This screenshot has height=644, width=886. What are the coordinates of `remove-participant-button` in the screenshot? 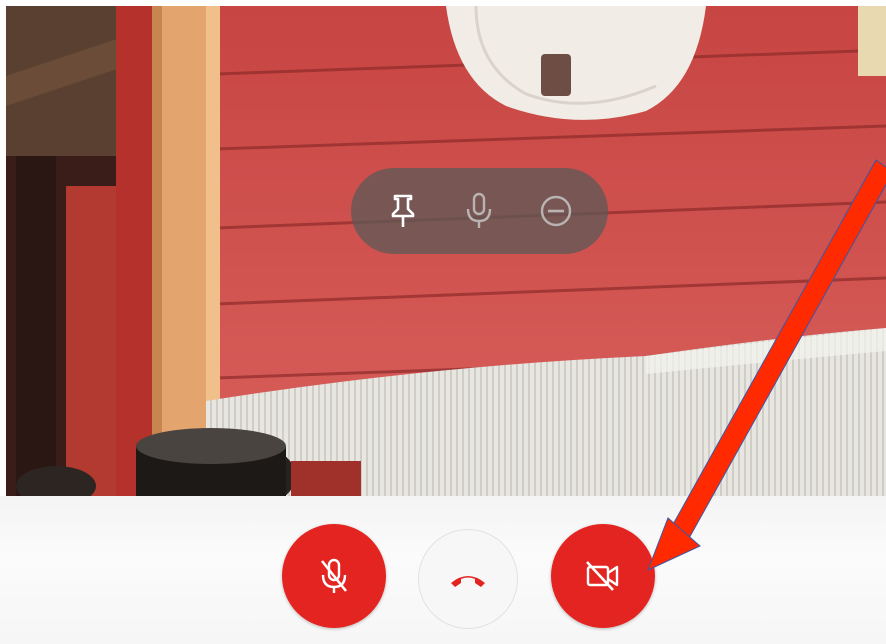 It's located at (556, 211).